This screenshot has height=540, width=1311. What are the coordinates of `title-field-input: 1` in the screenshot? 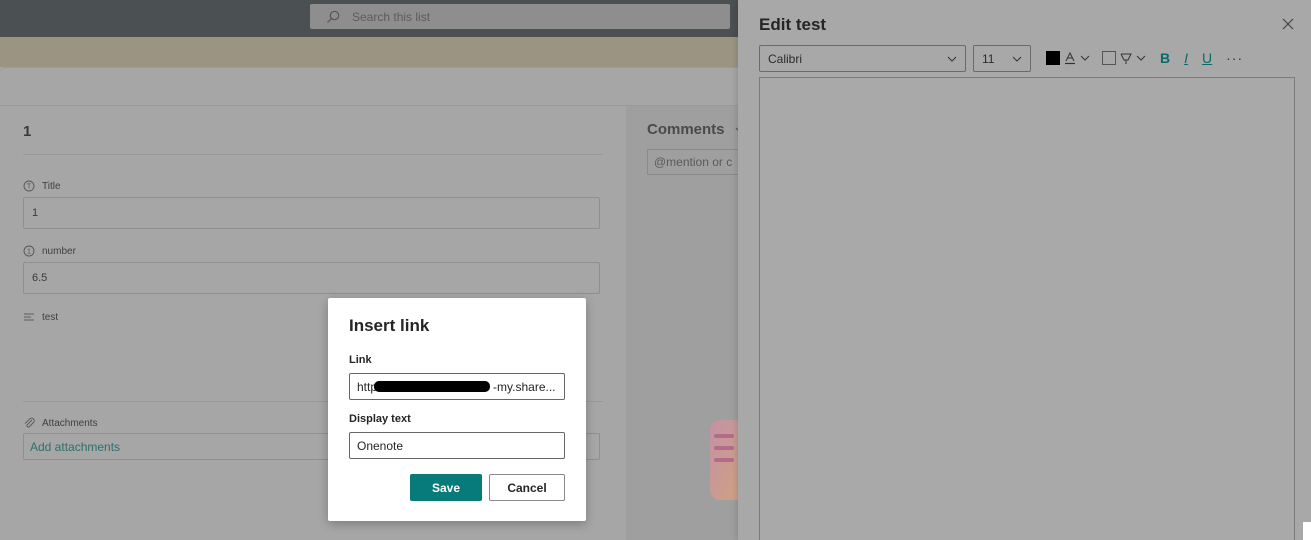 It's located at (311, 213).